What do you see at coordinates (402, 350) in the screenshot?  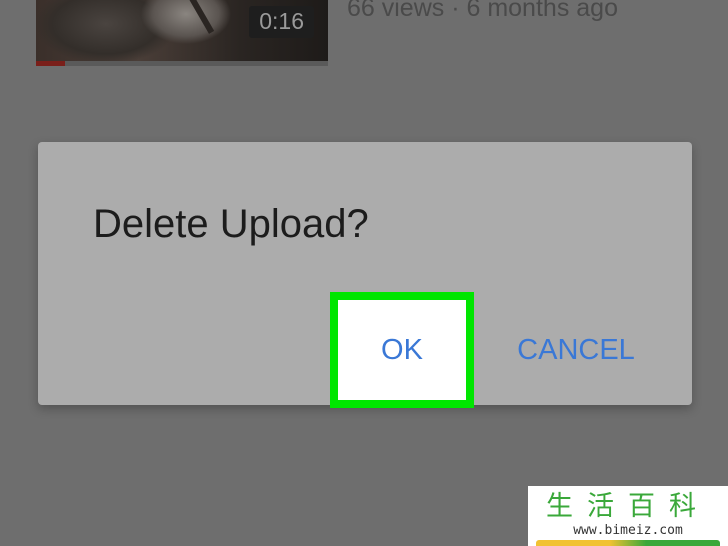 I see `ok-button: OK` at bounding box center [402, 350].